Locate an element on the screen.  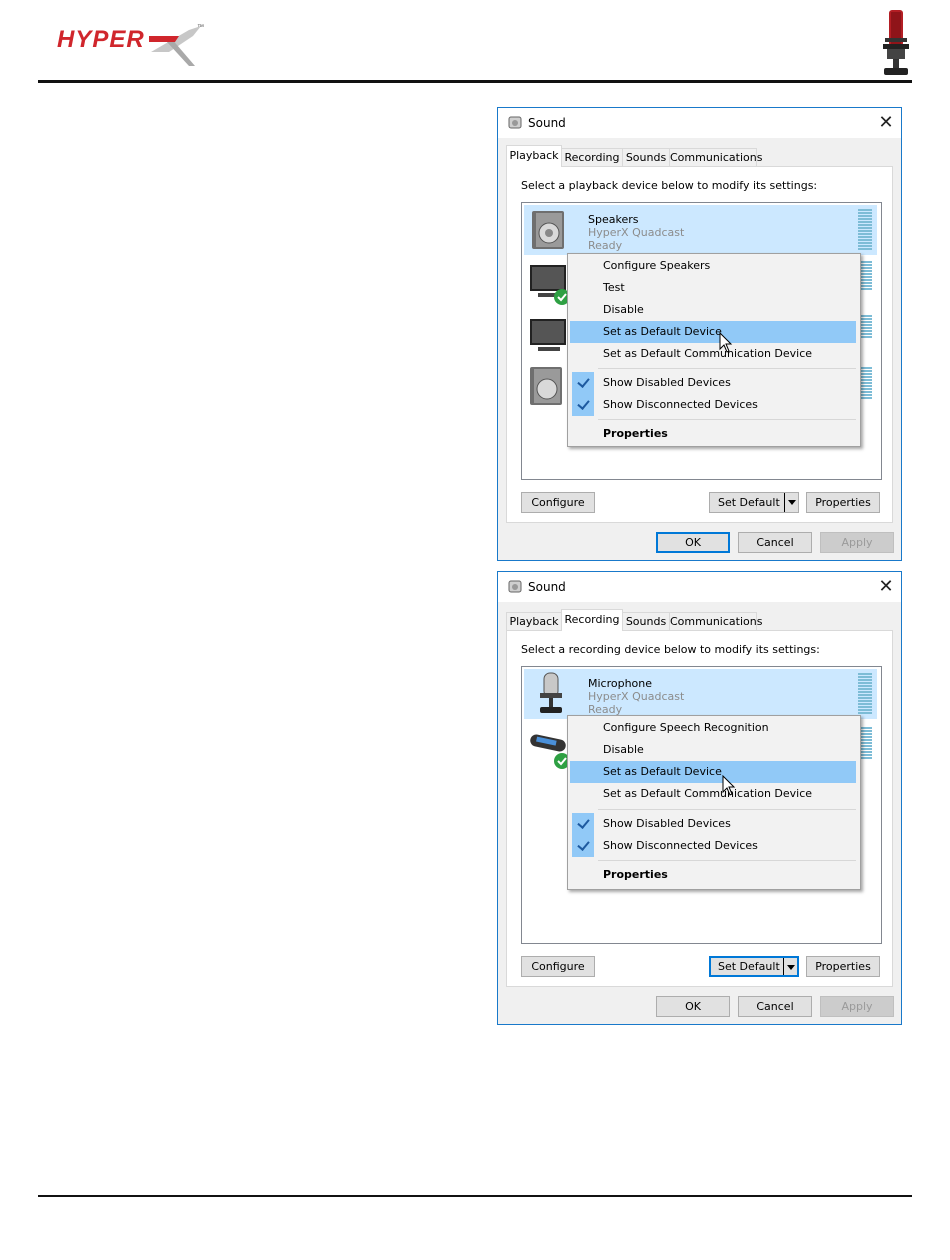
quadcast-microphone-image is located at coordinates (896, 42).